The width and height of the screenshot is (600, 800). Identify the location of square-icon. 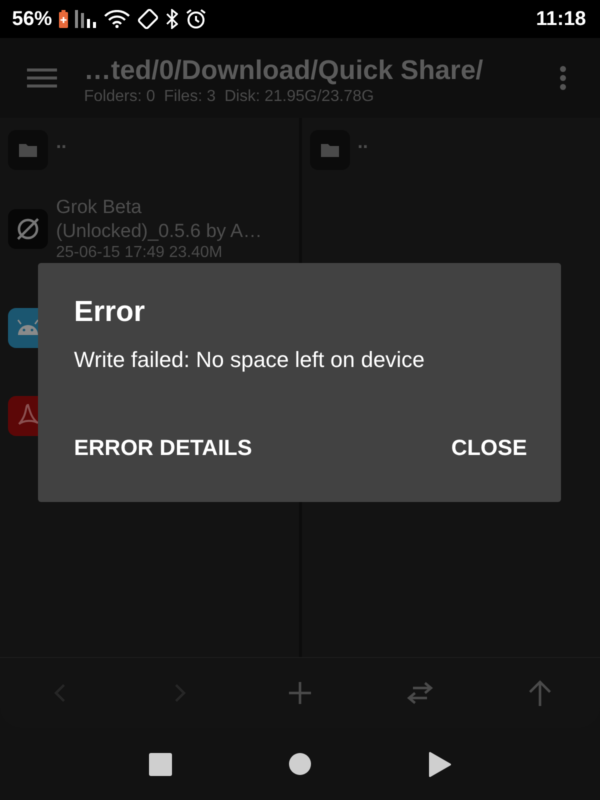
(160, 764).